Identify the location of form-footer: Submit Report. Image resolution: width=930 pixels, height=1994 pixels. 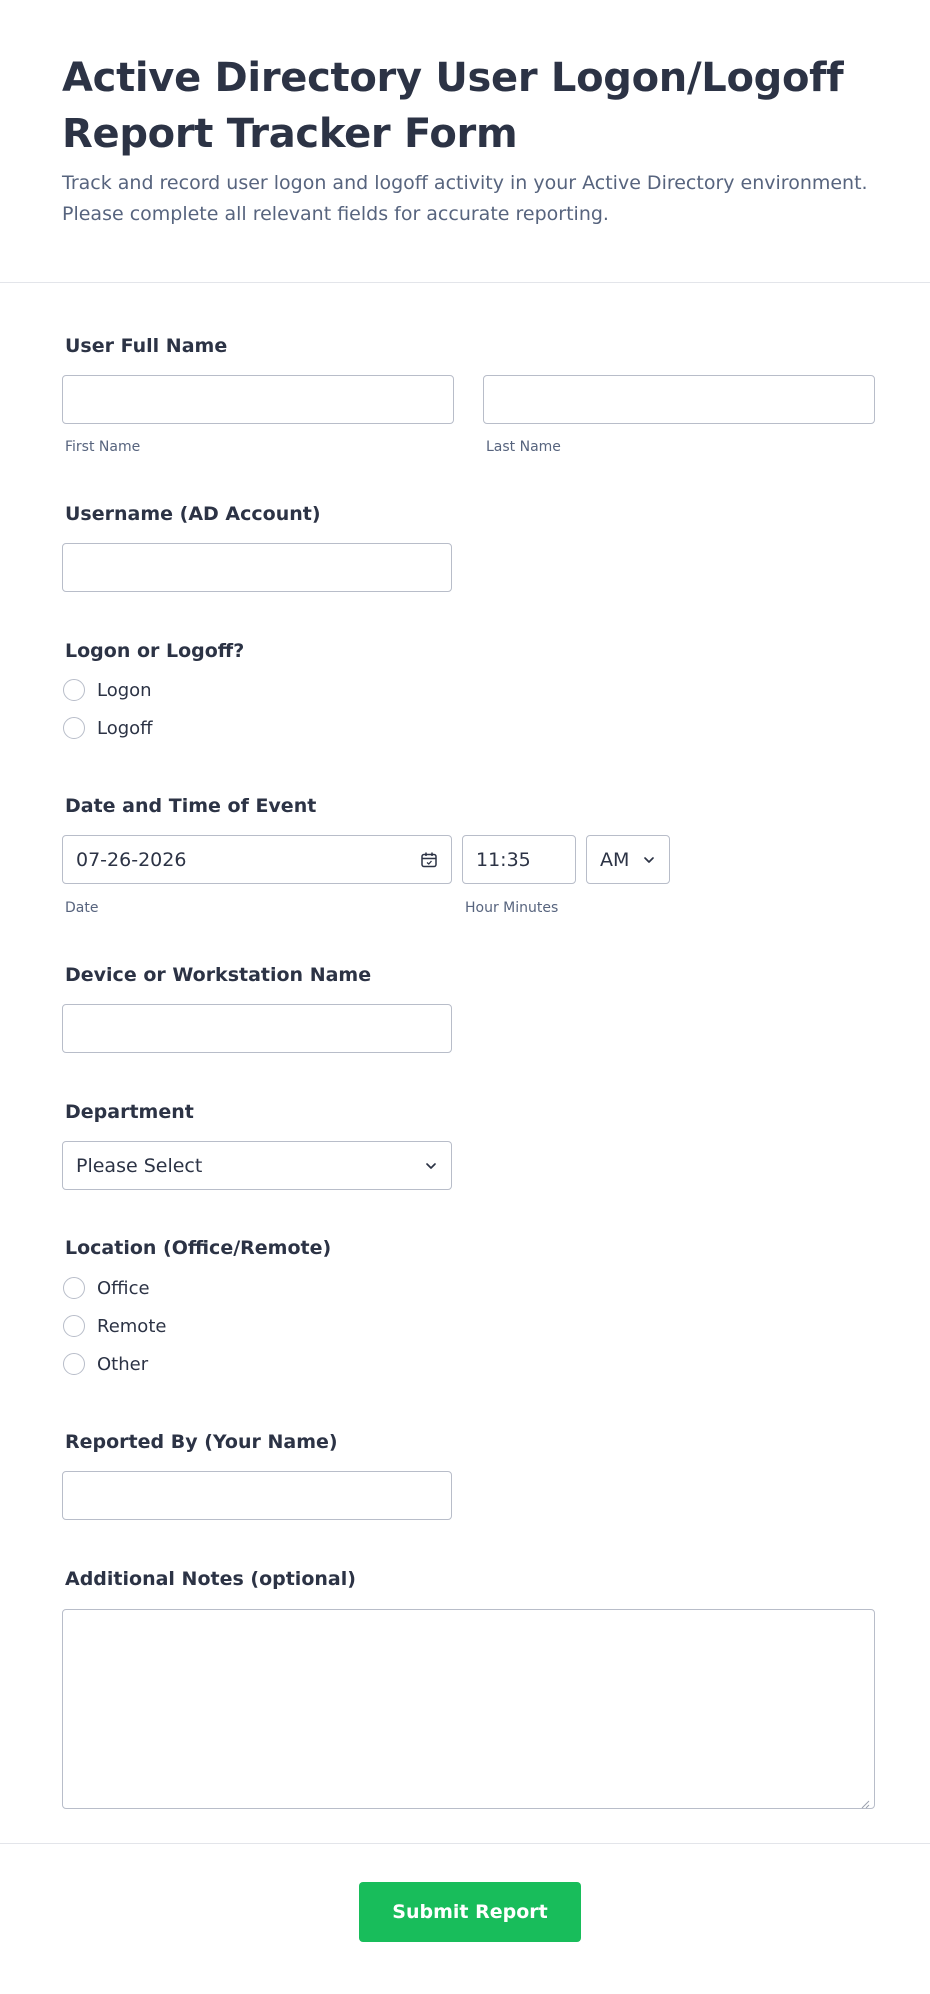
(465, 1919).